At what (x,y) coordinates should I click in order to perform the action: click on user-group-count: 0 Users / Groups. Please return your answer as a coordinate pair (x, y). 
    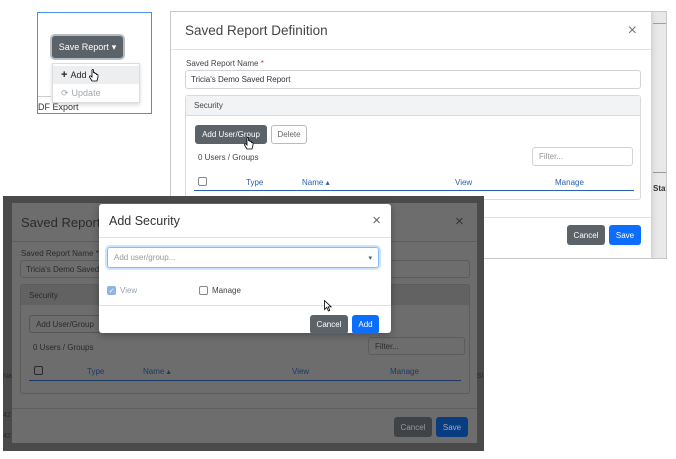
    Looking at the image, I should click on (228, 157).